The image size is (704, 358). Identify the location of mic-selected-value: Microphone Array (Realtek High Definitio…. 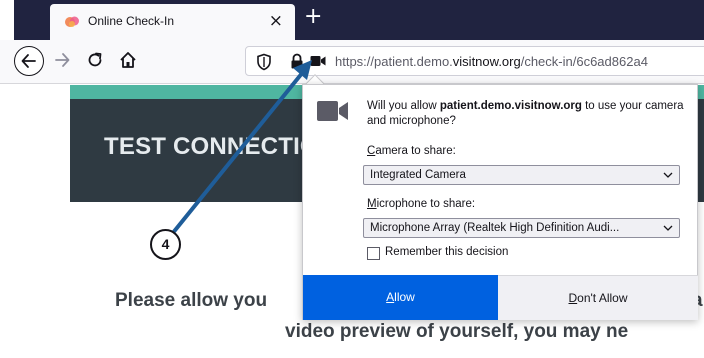
(495, 228).